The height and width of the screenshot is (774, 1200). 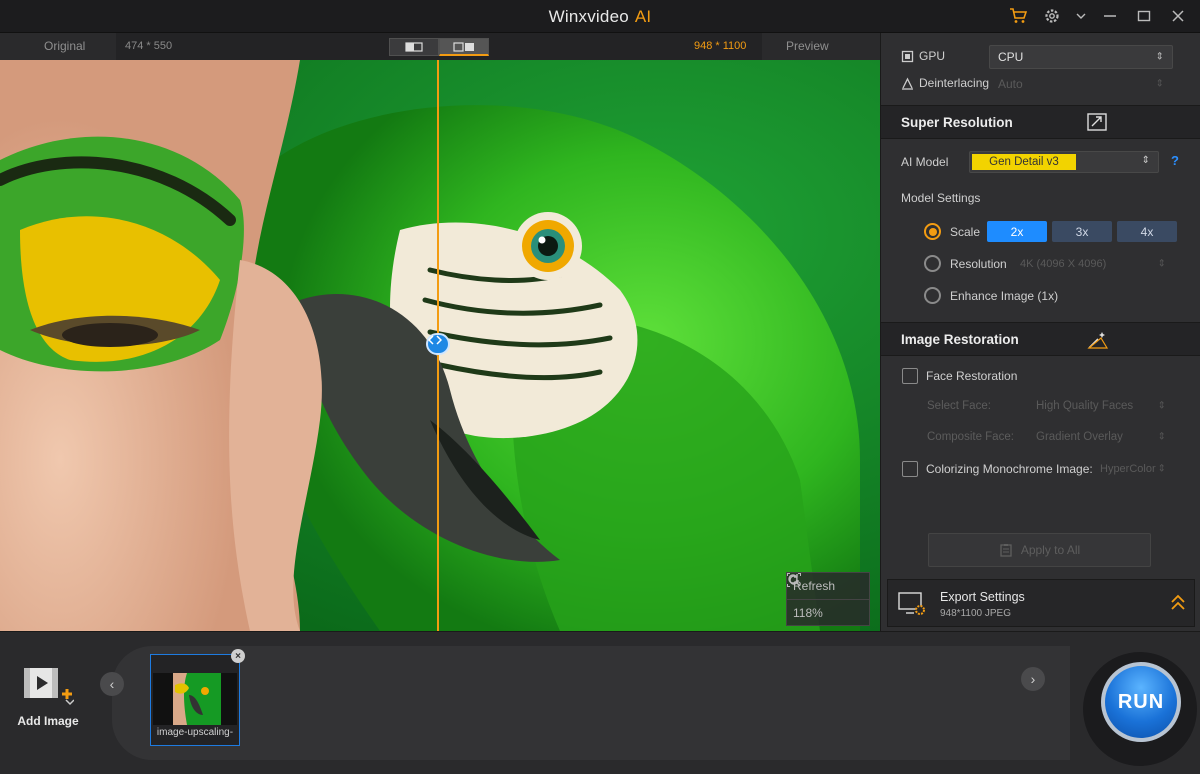 I want to click on colorizing-label: Colorizing Monochrome Image:, so click(x=1009, y=469).